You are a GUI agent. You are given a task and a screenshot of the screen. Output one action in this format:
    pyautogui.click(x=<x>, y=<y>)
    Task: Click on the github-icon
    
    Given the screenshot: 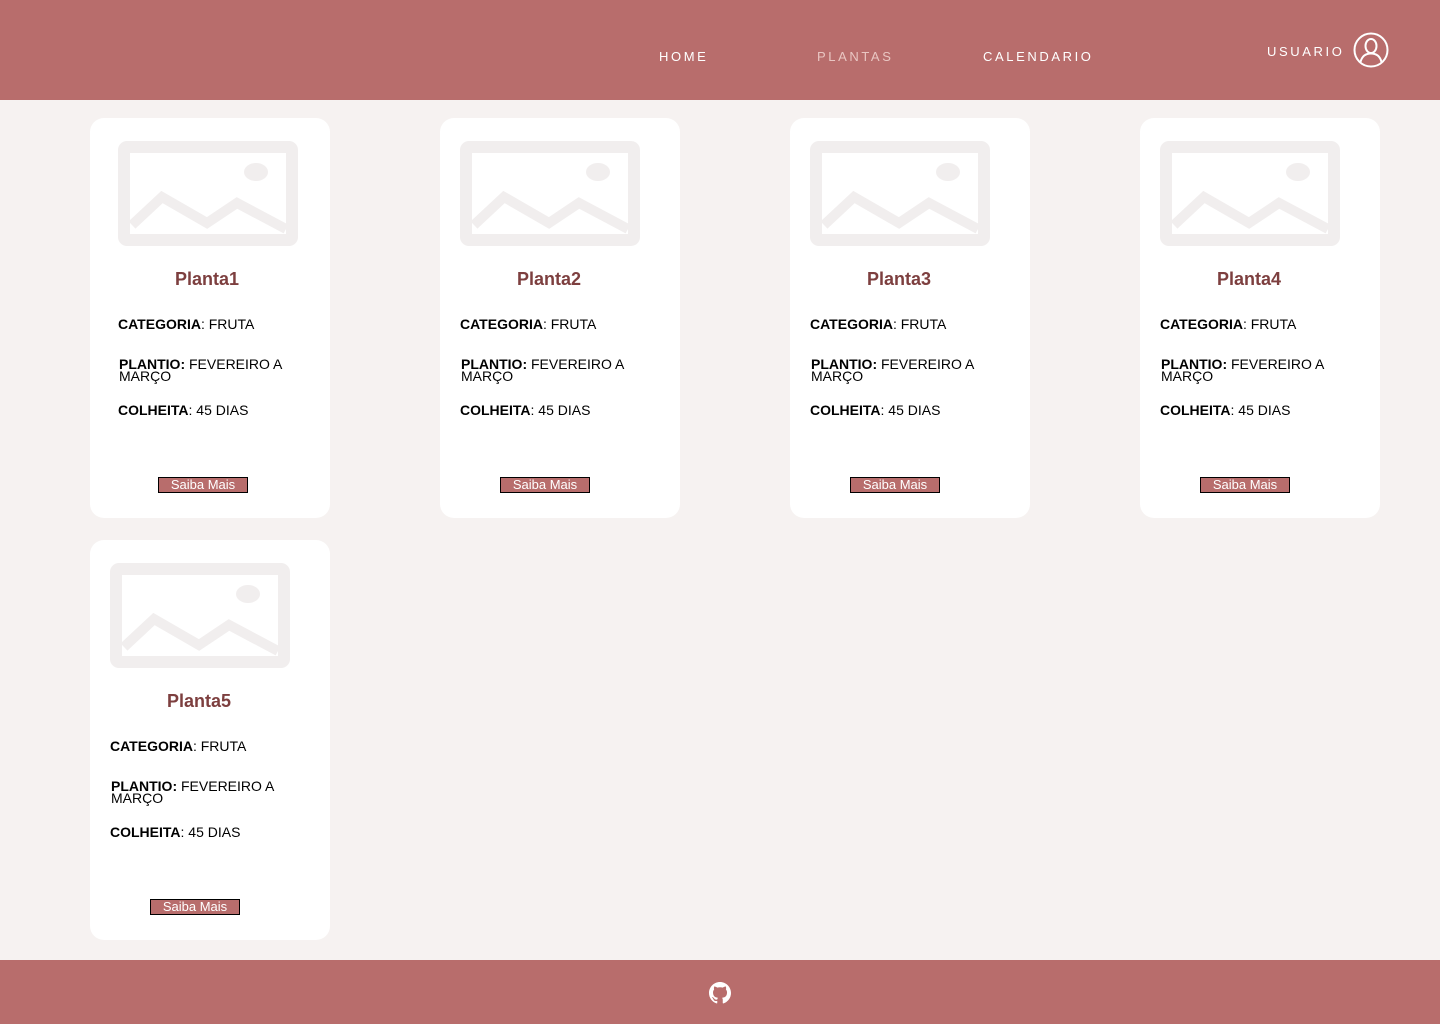 What is the action you would take?
    pyautogui.click(x=720, y=993)
    